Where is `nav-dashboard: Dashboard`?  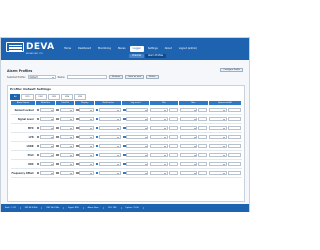 nav-dashboard: Dashboard is located at coordinates (84, 49).